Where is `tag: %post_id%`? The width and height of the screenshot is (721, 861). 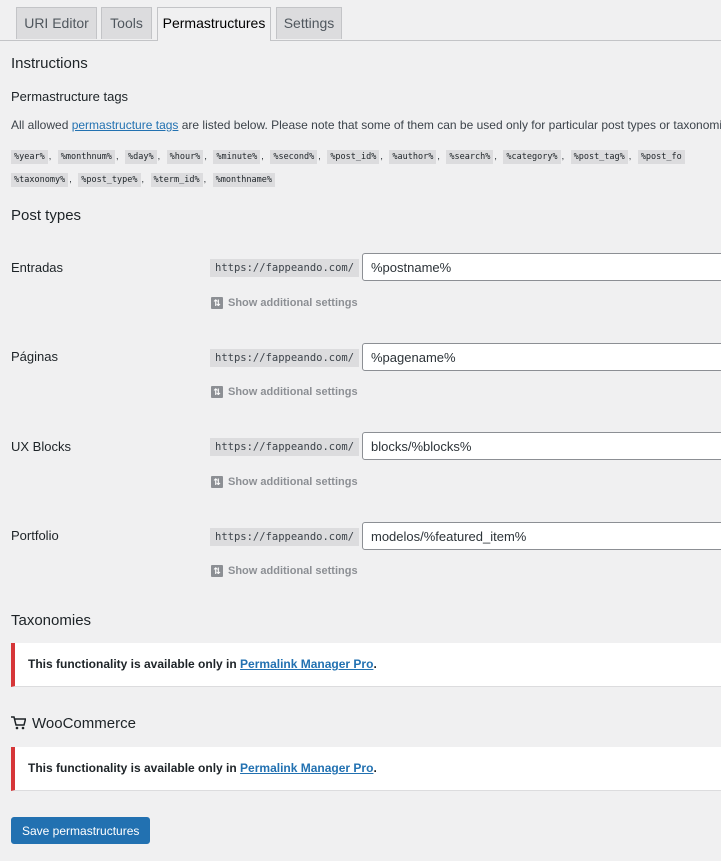
tag: %post_id% is located at coordinates (353, 157).